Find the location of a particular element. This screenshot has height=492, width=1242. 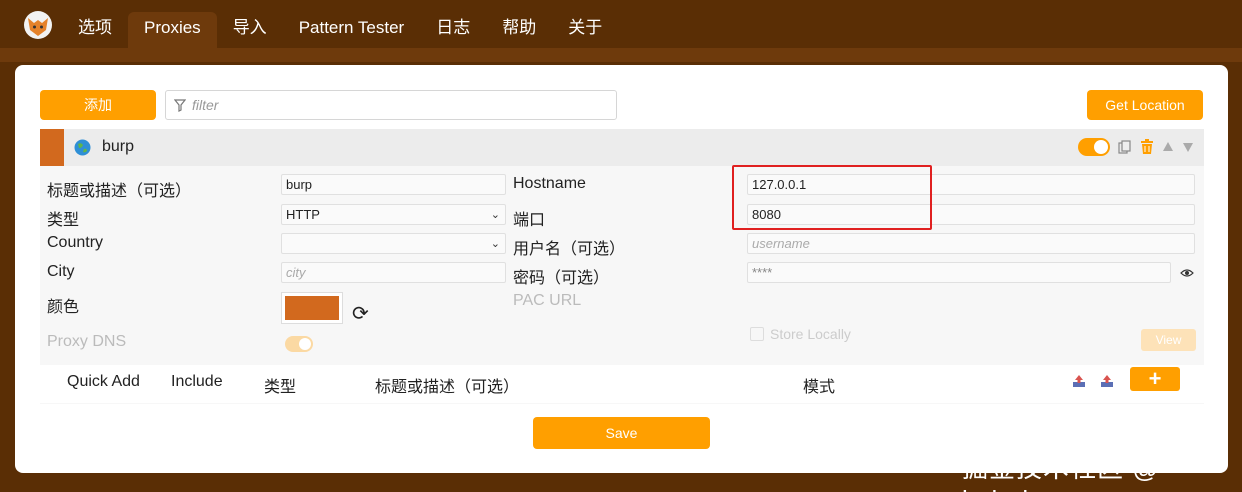

delete-icon is located at coordinates (1147, 147).